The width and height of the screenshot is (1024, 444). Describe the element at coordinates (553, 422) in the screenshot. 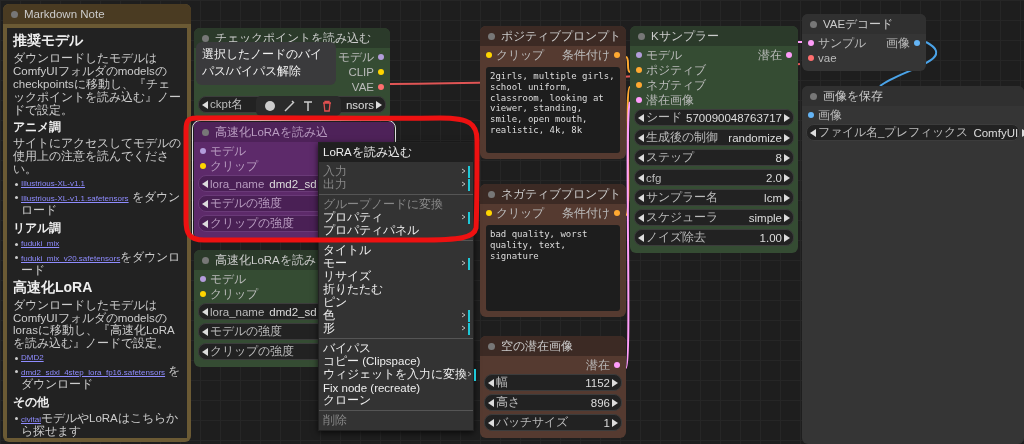

I see `widget-field: バッチサイズ 1` at that location.